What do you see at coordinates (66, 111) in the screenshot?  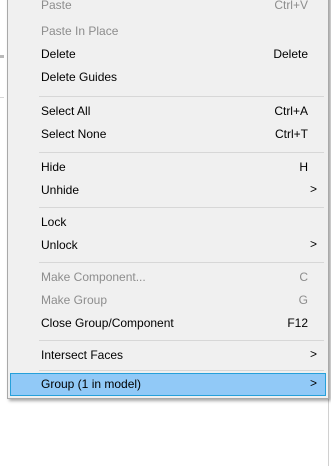 I see `menu-item-label: Select All` at bounding box center [66, 111].